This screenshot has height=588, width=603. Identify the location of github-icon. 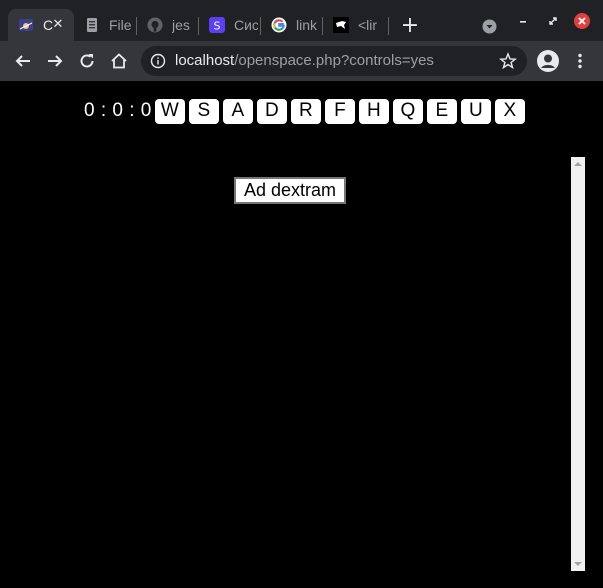
(155, 25).